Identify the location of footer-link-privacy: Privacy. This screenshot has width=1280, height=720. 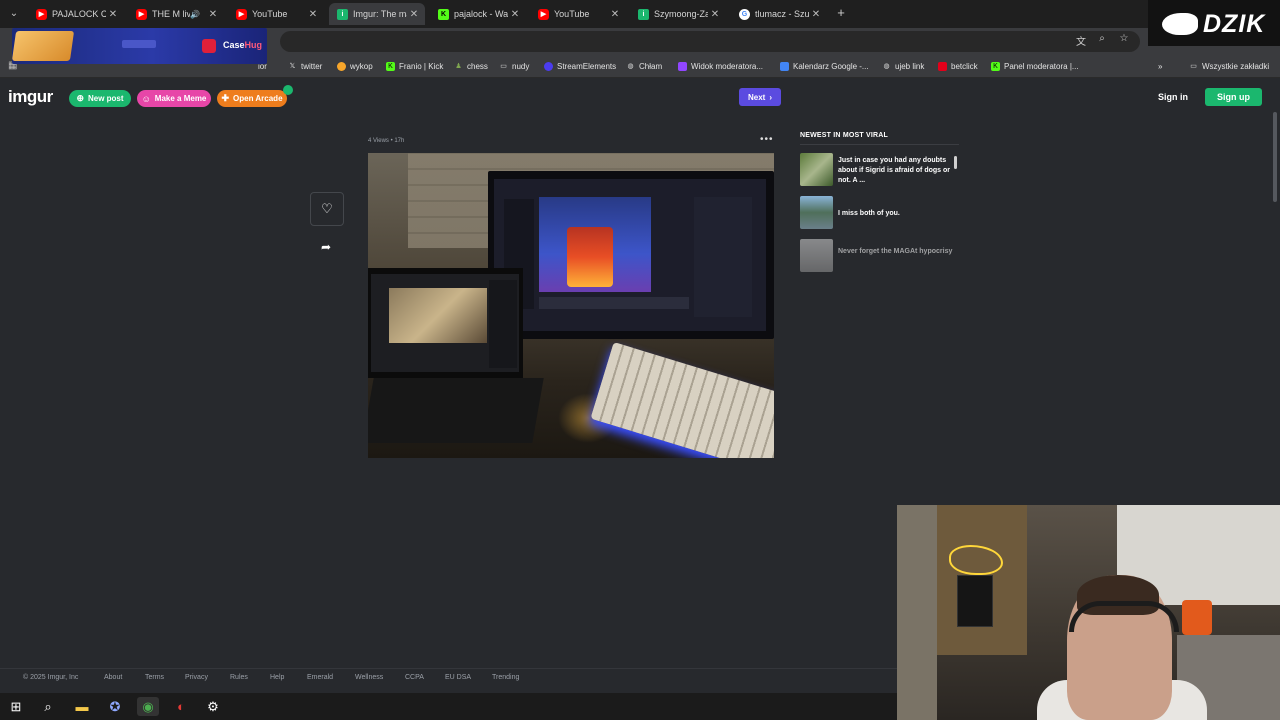
(196, 677).